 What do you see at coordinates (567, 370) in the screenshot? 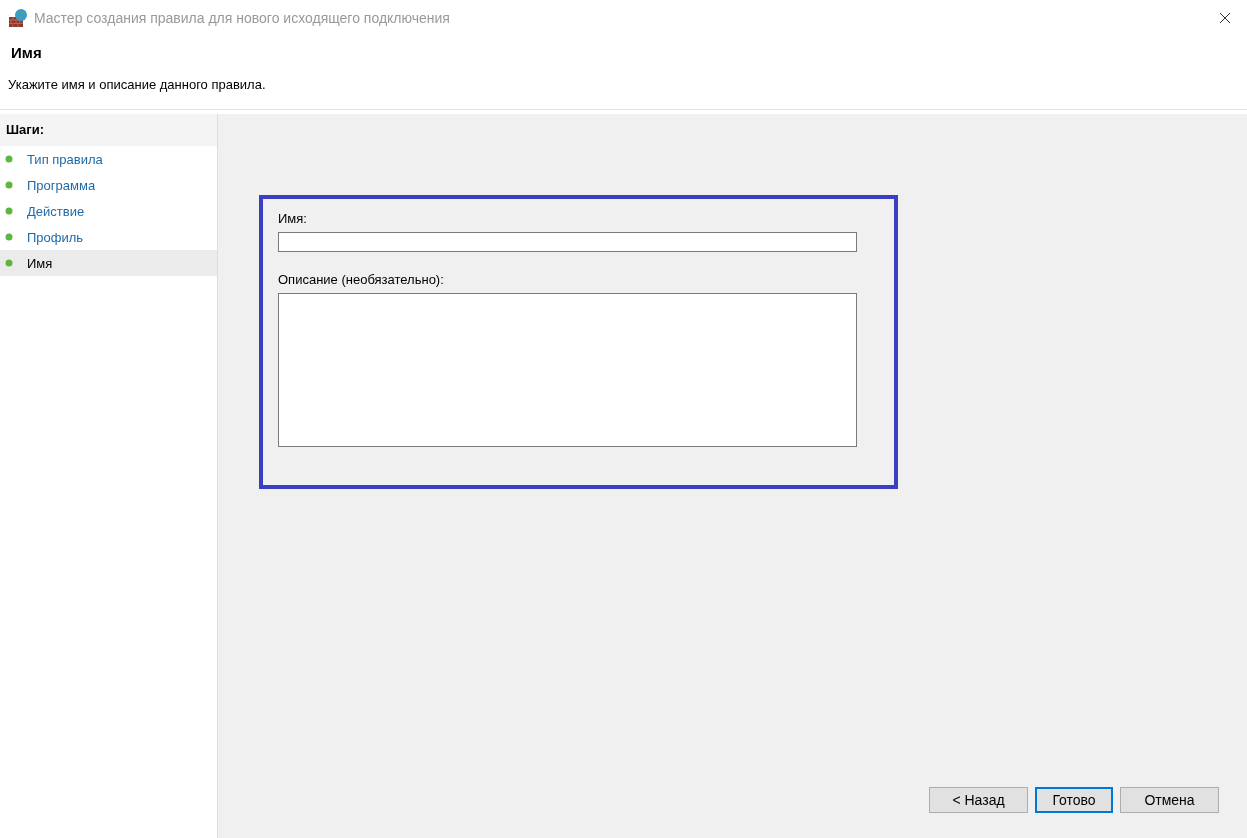
I see `description-input` at bounding box center [567, 370].